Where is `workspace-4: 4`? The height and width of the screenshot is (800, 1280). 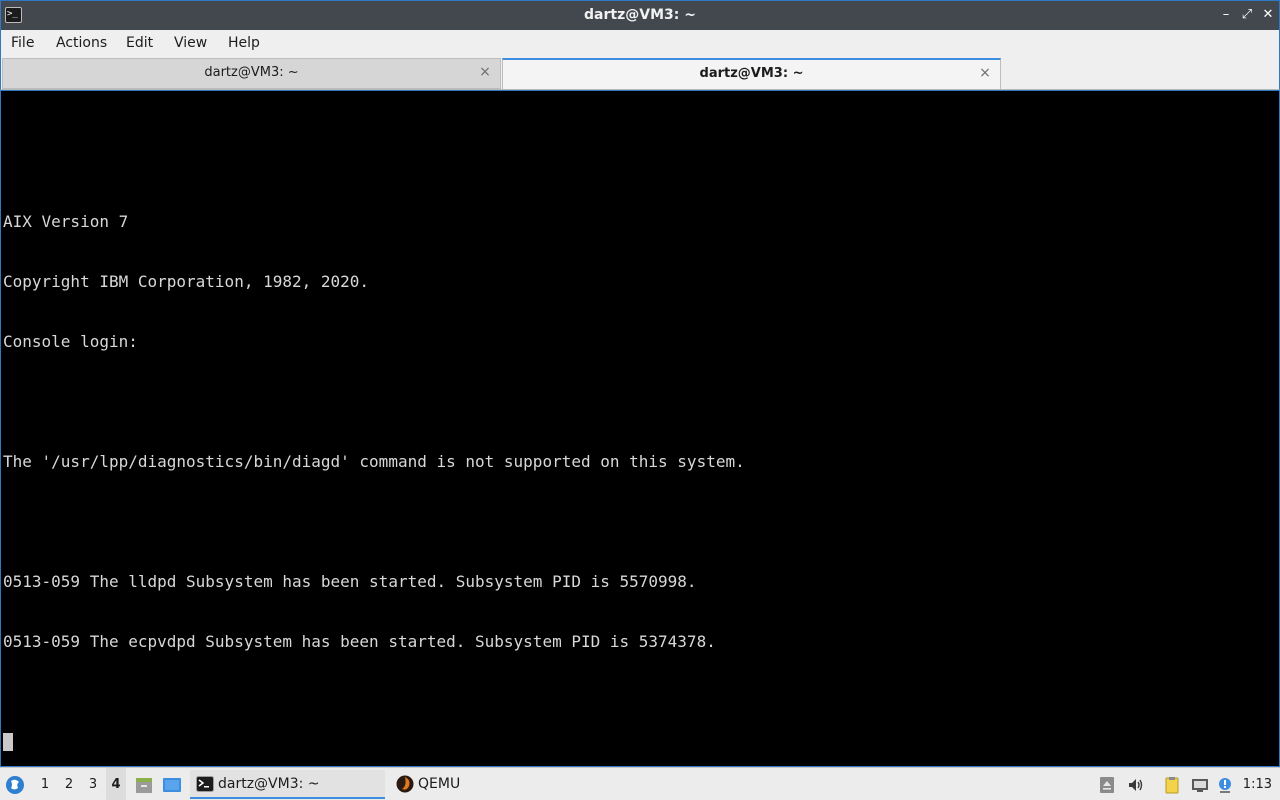
workspace-4: 4 is located at coordinates (116, 784).